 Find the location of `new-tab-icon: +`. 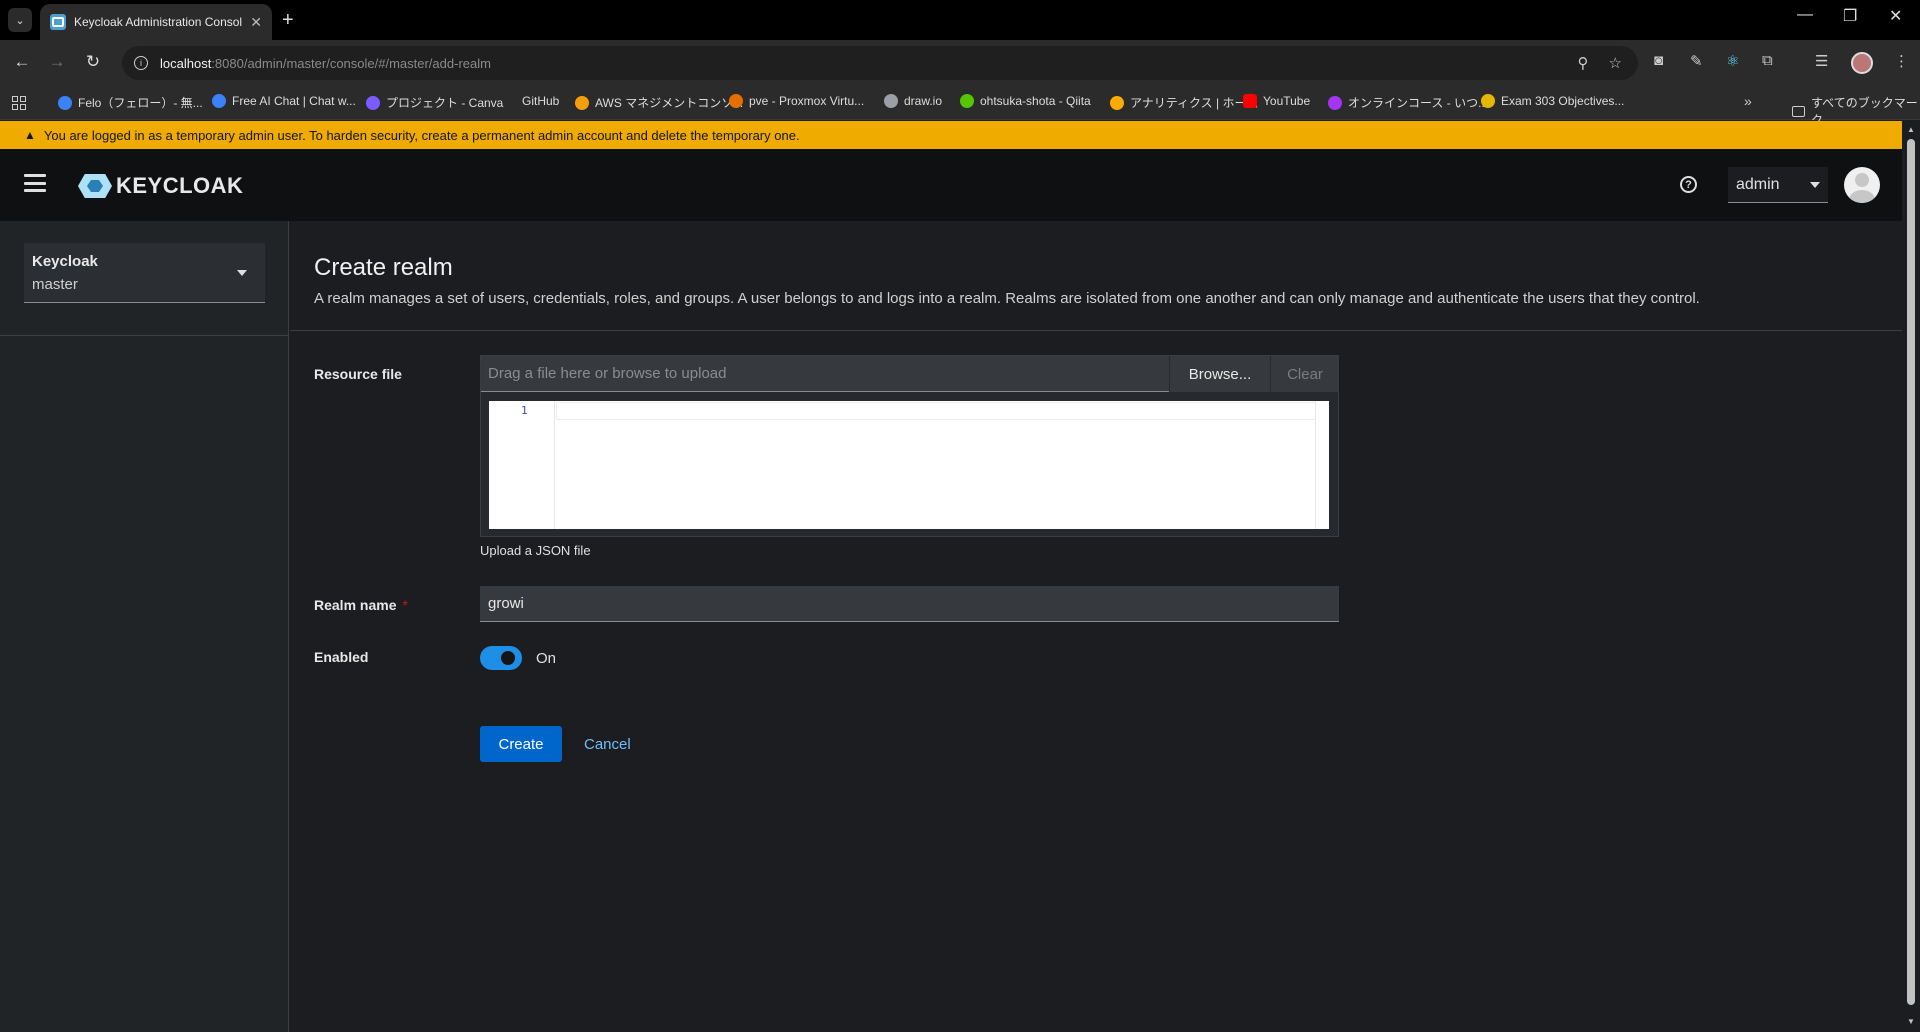

new-tab-icon: + is located at coordinates (288, 20).